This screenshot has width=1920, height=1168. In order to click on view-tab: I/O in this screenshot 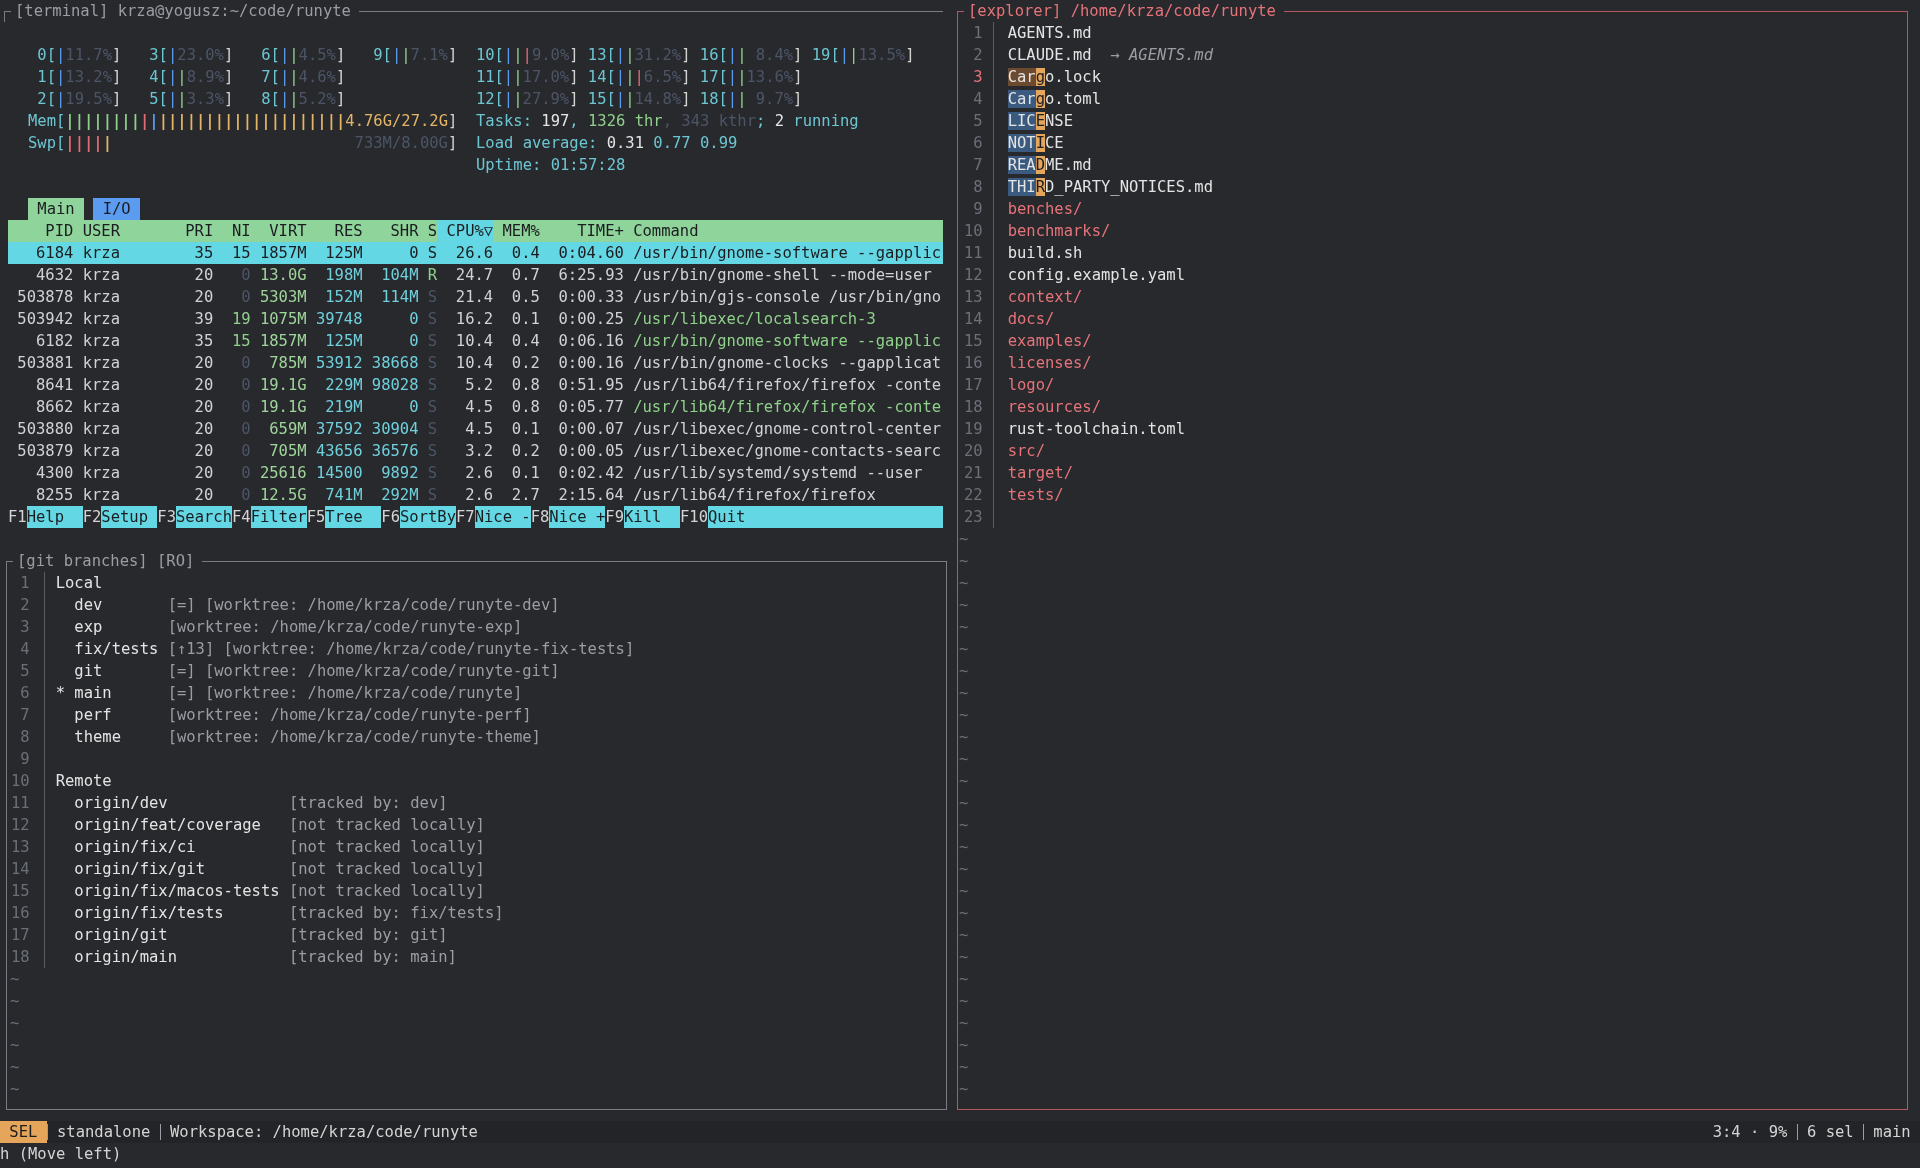, I will do `click(116, 209)`.